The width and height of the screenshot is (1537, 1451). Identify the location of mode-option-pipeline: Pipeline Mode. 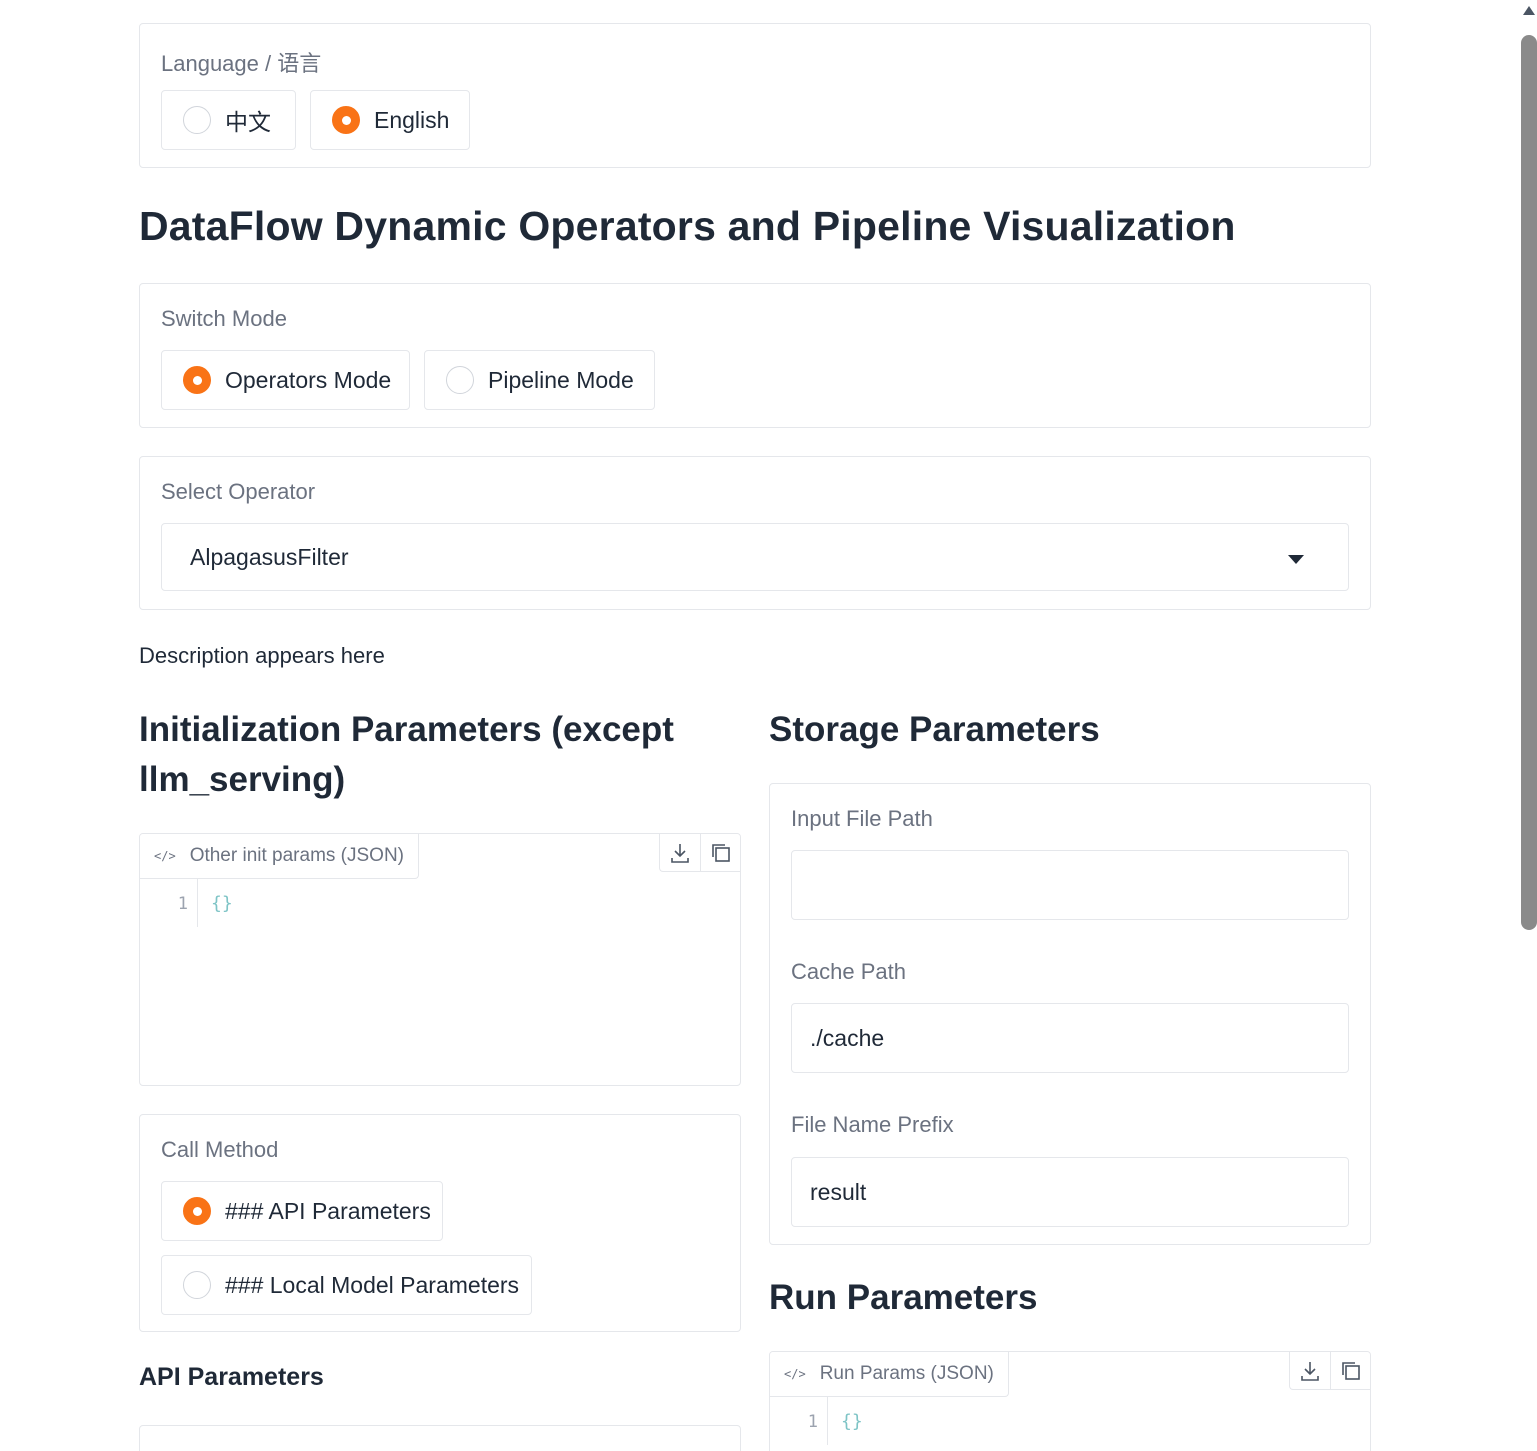
(539, 380).